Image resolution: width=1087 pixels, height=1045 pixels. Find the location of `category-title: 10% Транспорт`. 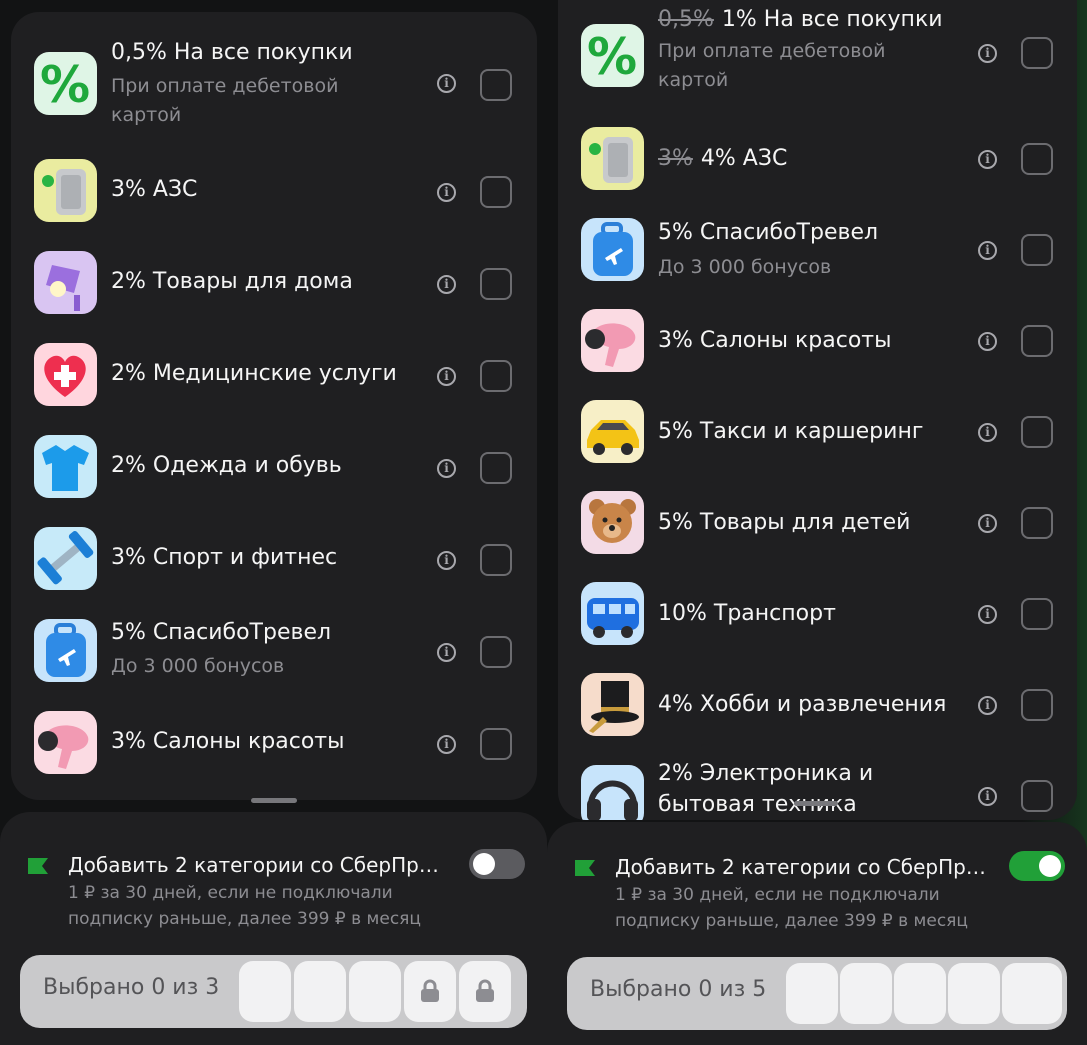

category-title: 10% Транспорт is located at coordinates (747, 613).